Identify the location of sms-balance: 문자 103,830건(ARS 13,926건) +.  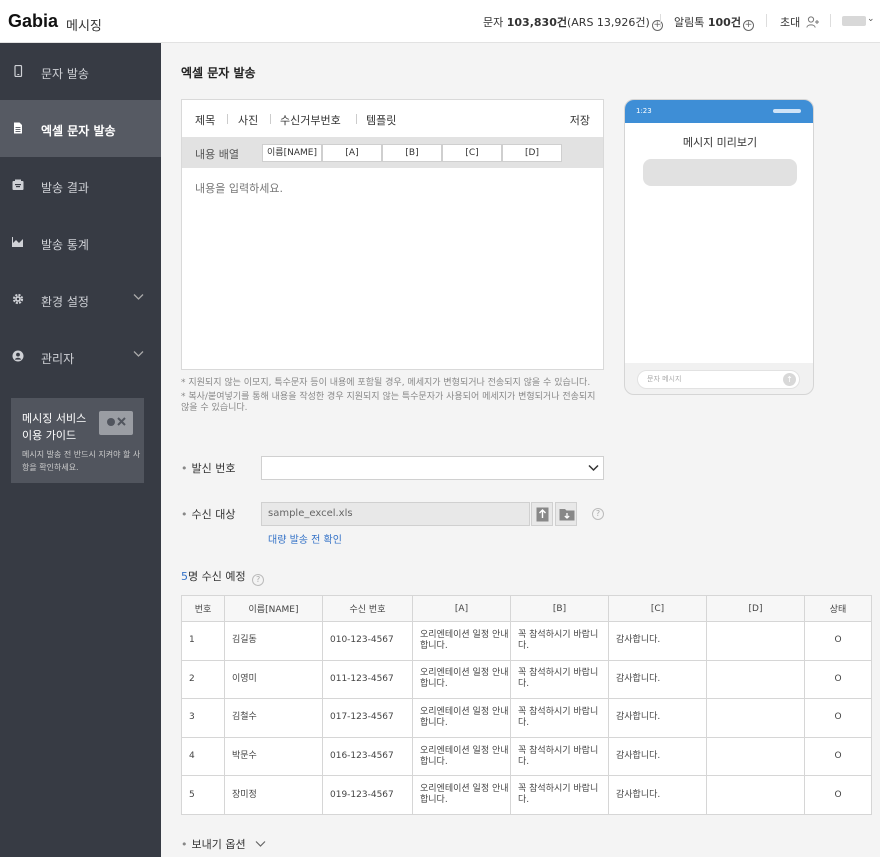
(573, 22).